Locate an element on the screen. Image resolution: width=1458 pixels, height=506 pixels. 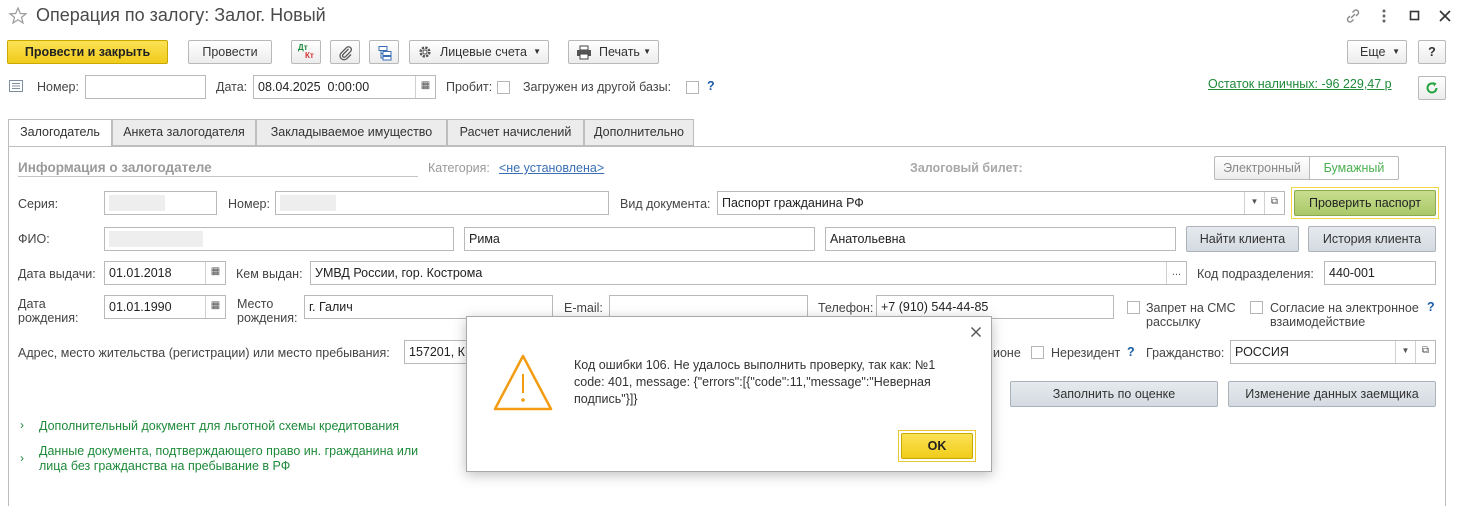
dept-code-input: 440-001 is located at coordinates (1380, 273).